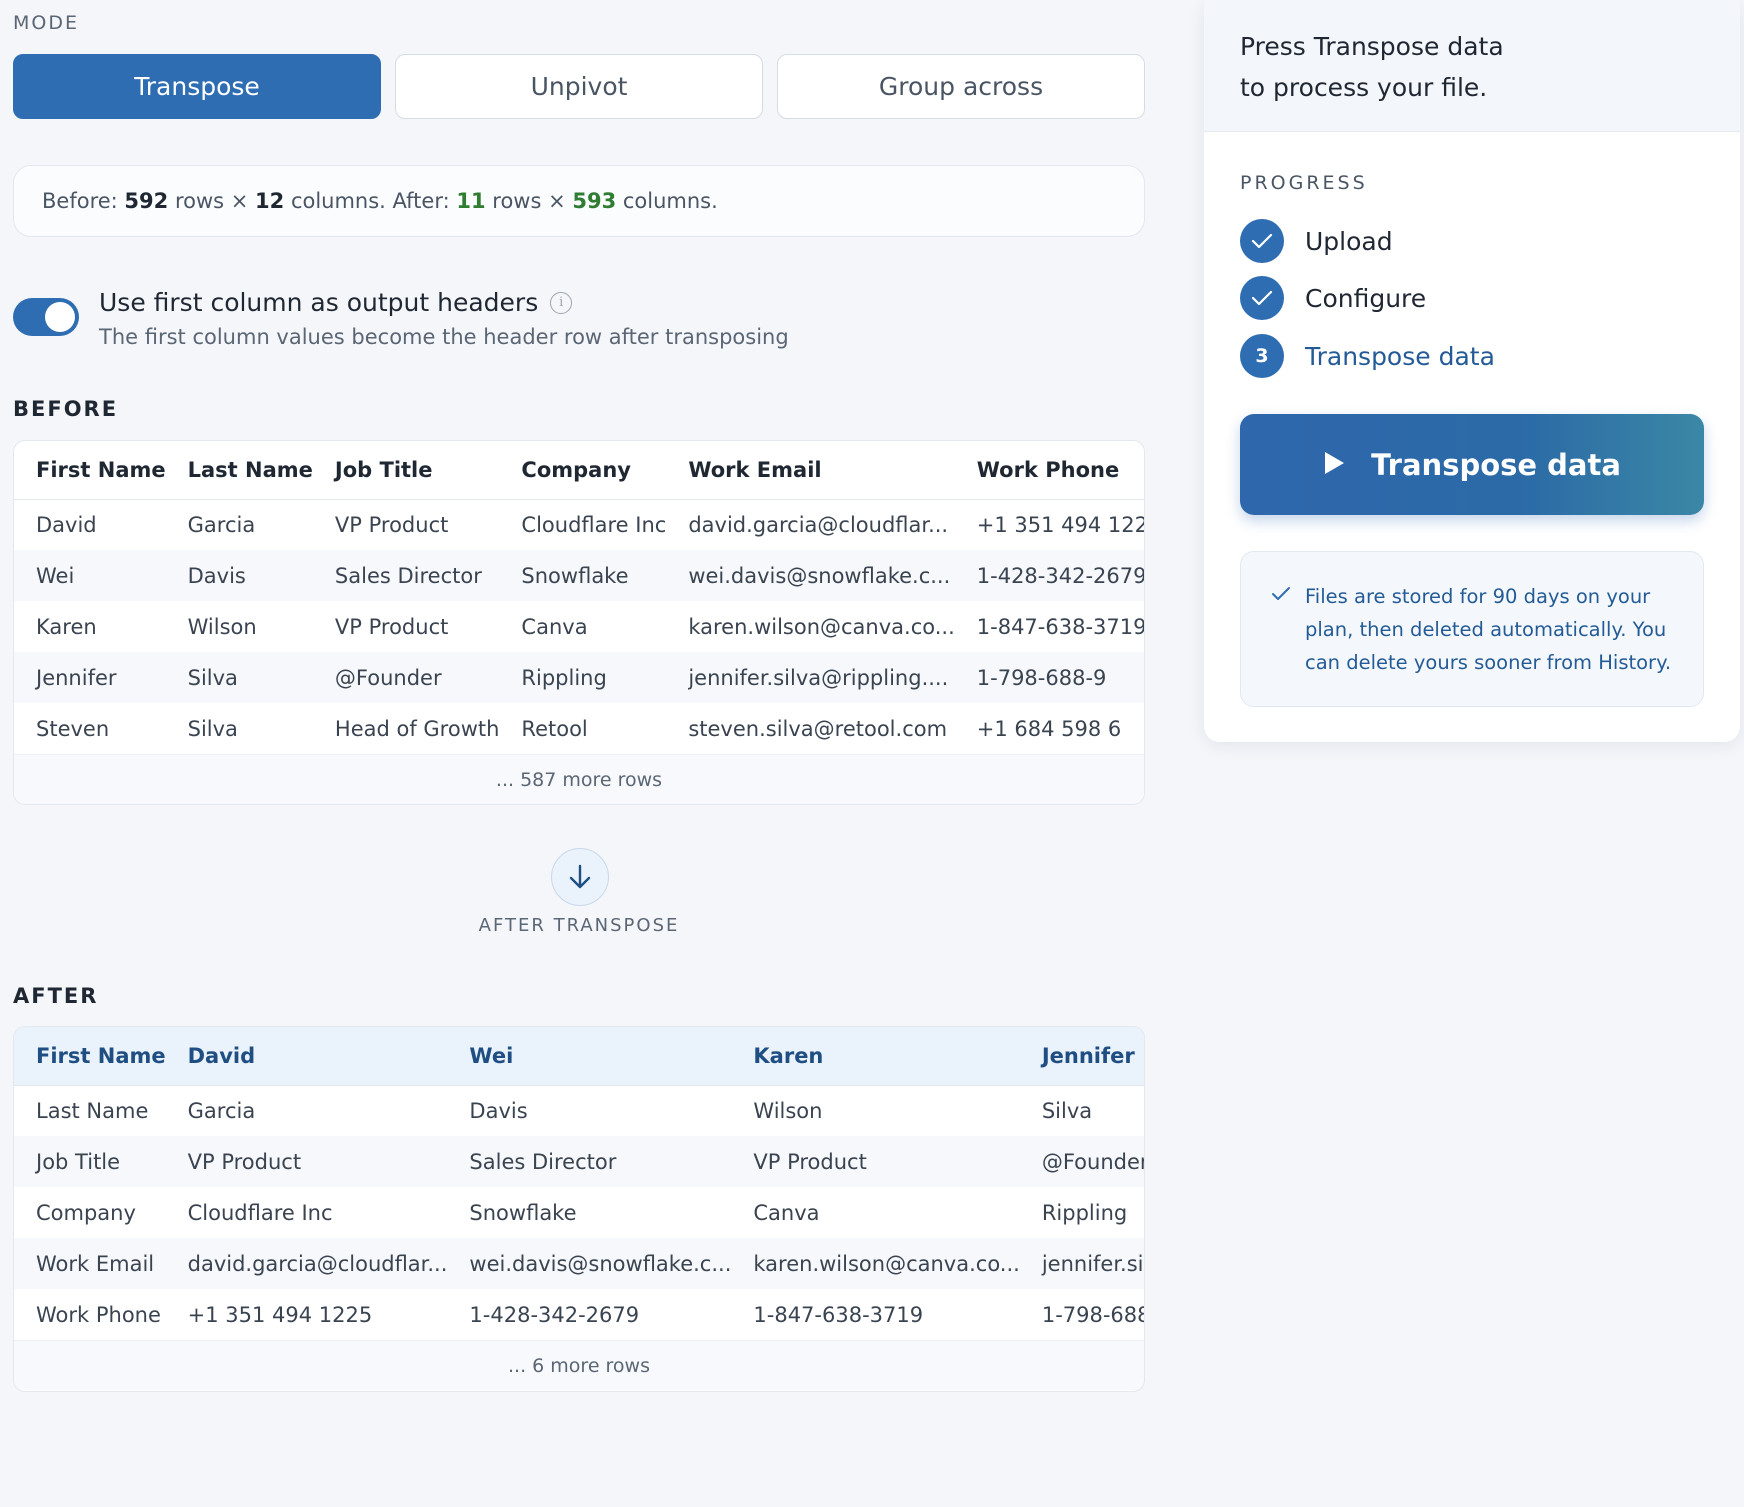  I want to click on info-icon: i, so click(561, 302).